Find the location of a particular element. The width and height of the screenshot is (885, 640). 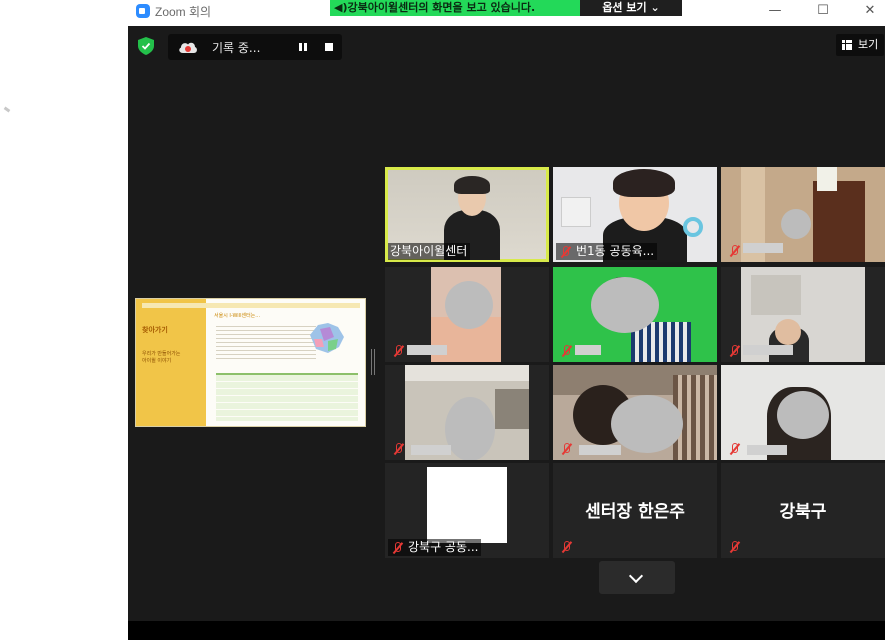

share-banner: ◀)강북아이윌센터의 화면을 보고 있습니다. is located at coordinates (455, 8).